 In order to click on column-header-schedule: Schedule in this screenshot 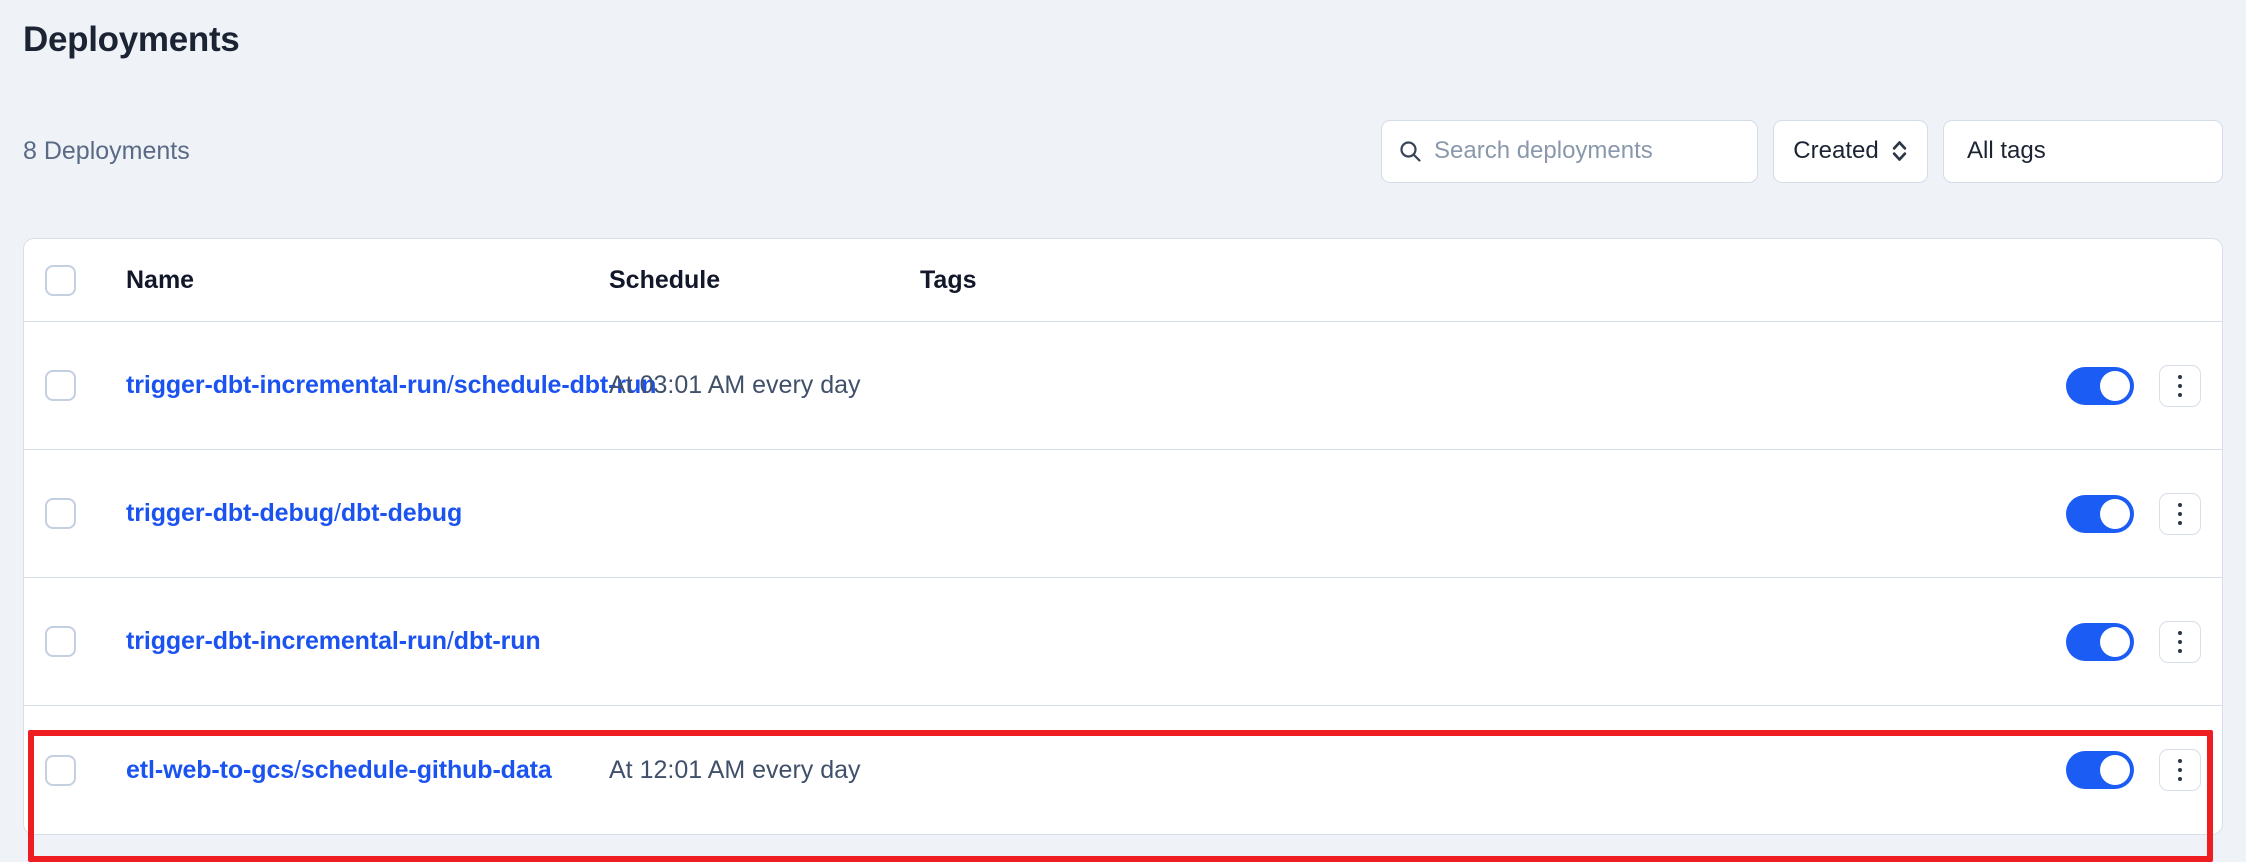, I will do `click(665, 279)`.